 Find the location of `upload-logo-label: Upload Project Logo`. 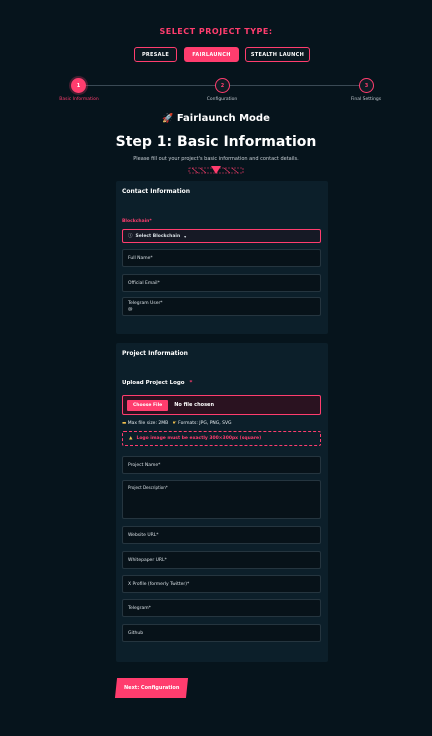

upload-logo-label: Upload Project Logo is located at coordinates (153, 383).